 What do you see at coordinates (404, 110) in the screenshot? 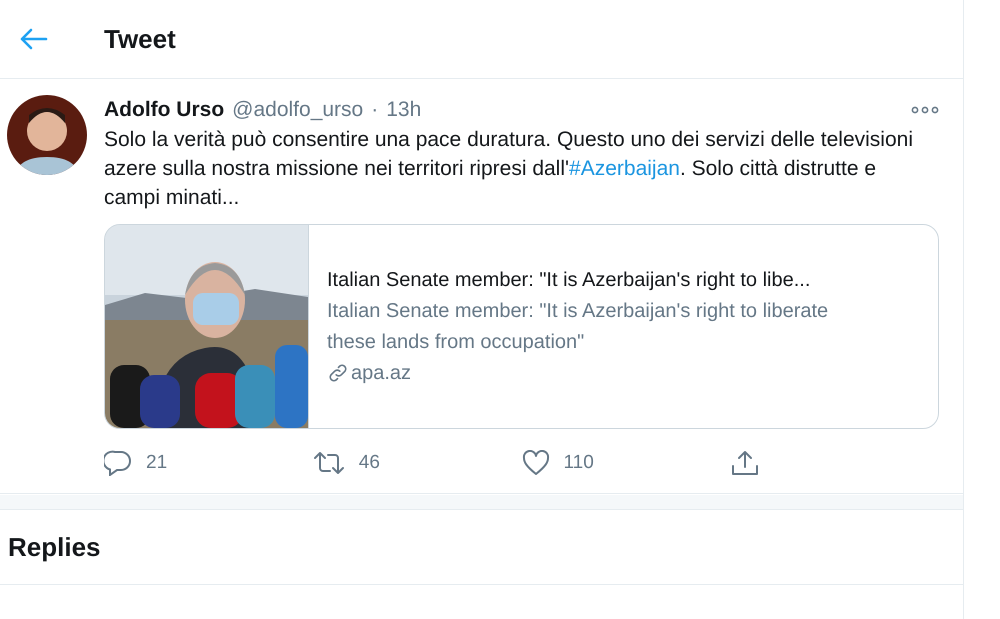
I see `tweet-time: 13h` at bounding box center [404, 110].